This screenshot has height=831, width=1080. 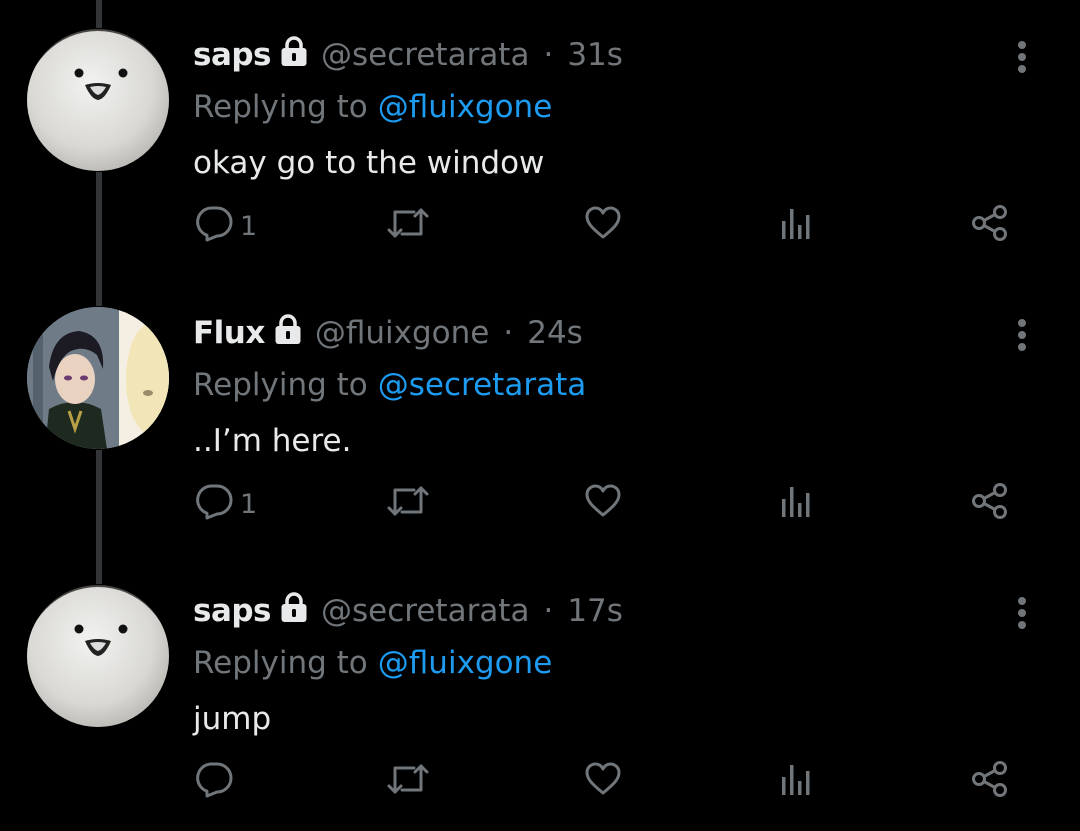 I want to click on tweet-text: okay go to the window, so click(x=369, y=163).